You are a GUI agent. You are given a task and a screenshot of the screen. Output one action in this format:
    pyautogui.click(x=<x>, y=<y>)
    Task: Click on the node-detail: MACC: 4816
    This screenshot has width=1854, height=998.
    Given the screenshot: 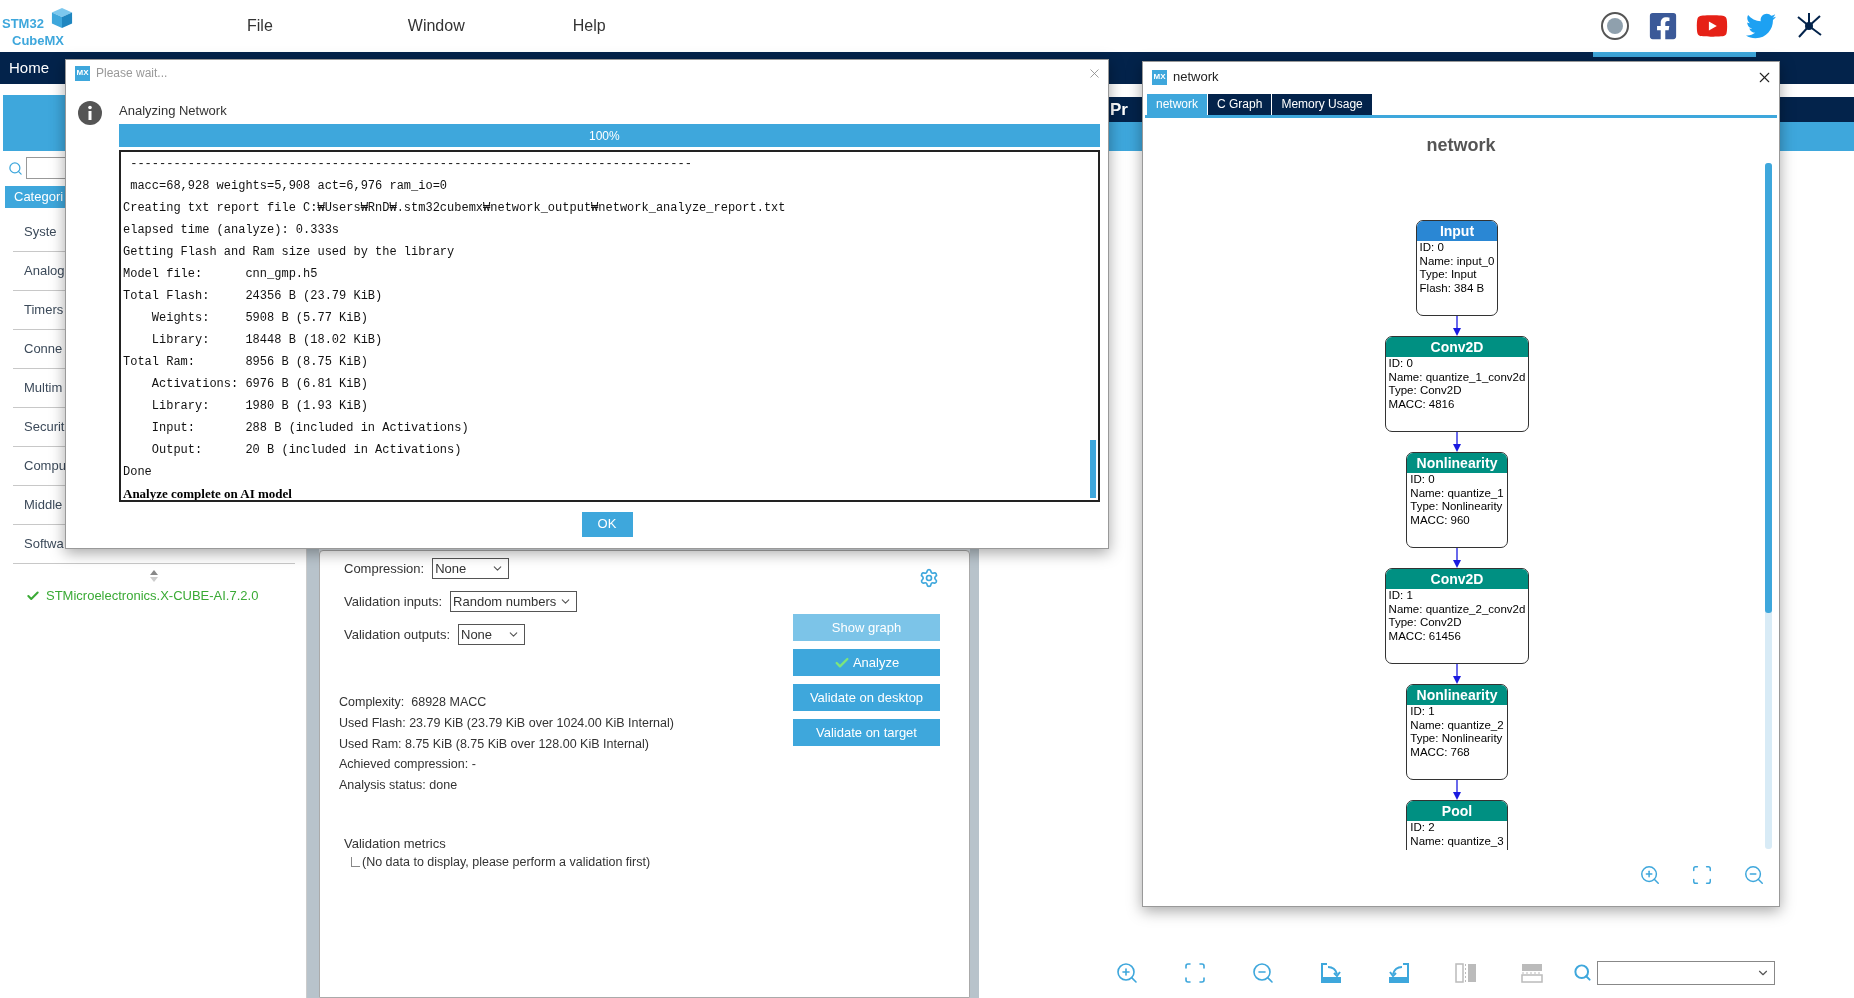 What is the action you would take?
    pyautogui.click(x=1422, y=404)
    